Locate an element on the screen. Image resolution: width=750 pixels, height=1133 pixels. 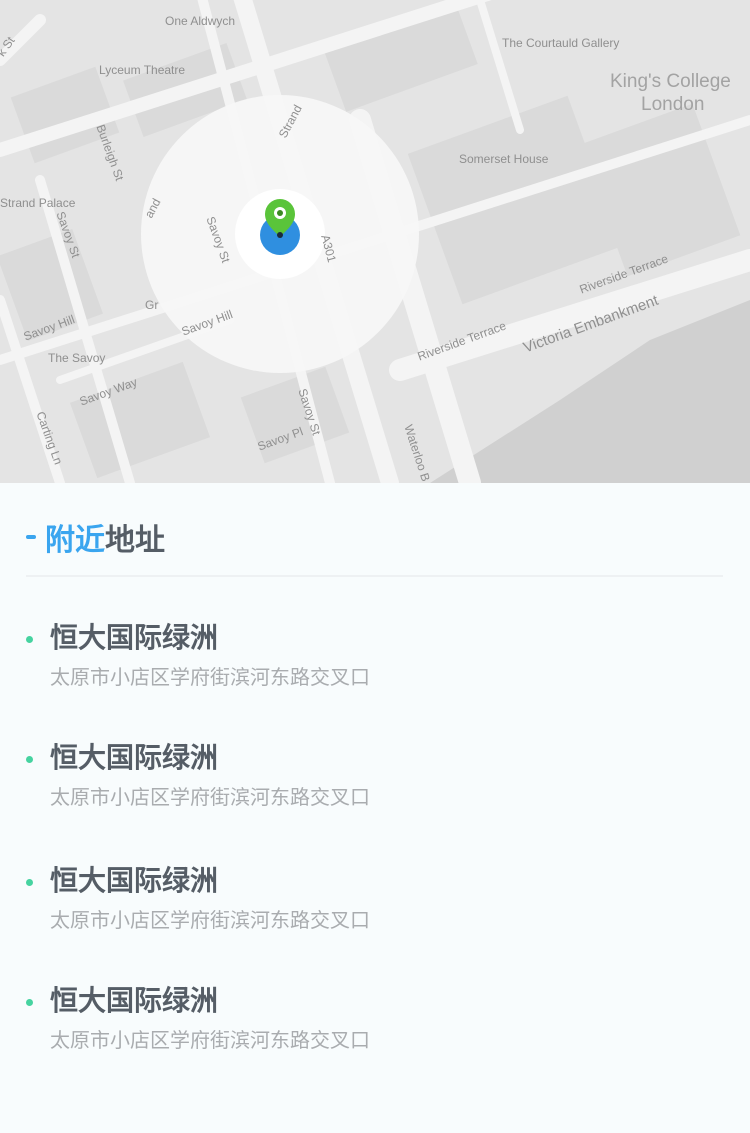
map-label: The Savoy is located at coordinates (77, 358).